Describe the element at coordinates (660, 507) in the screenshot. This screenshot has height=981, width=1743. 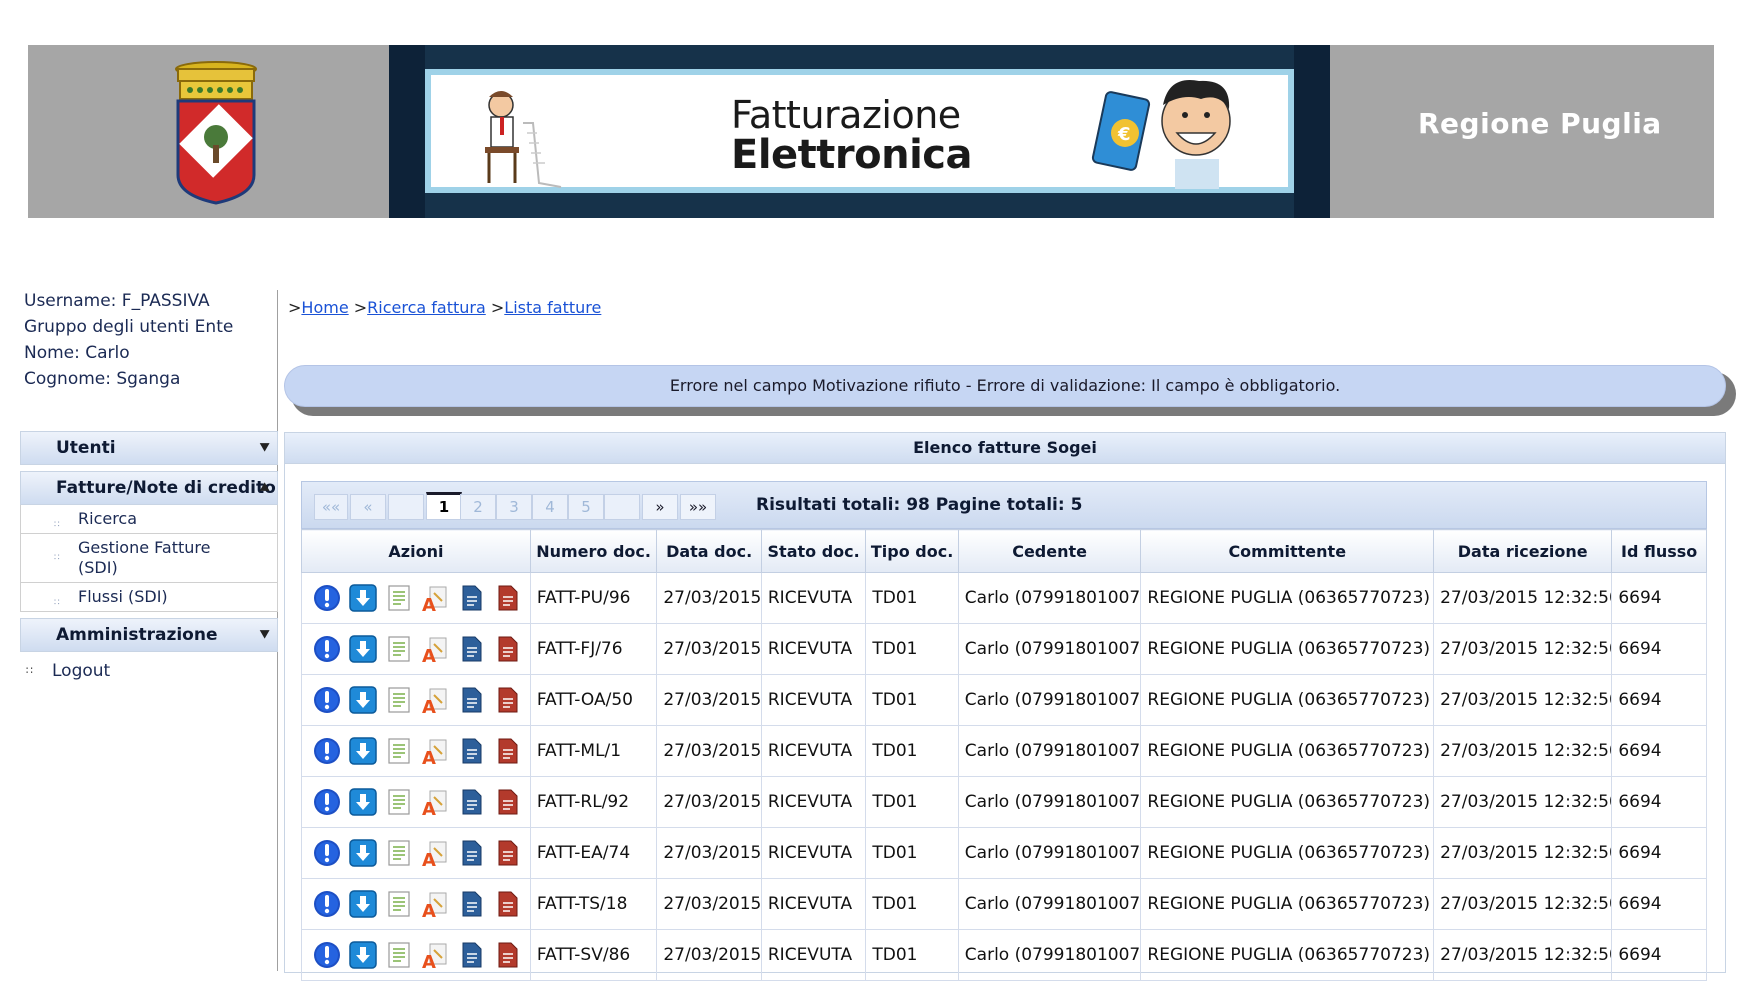
I see `pager-next-button: »` at that location.